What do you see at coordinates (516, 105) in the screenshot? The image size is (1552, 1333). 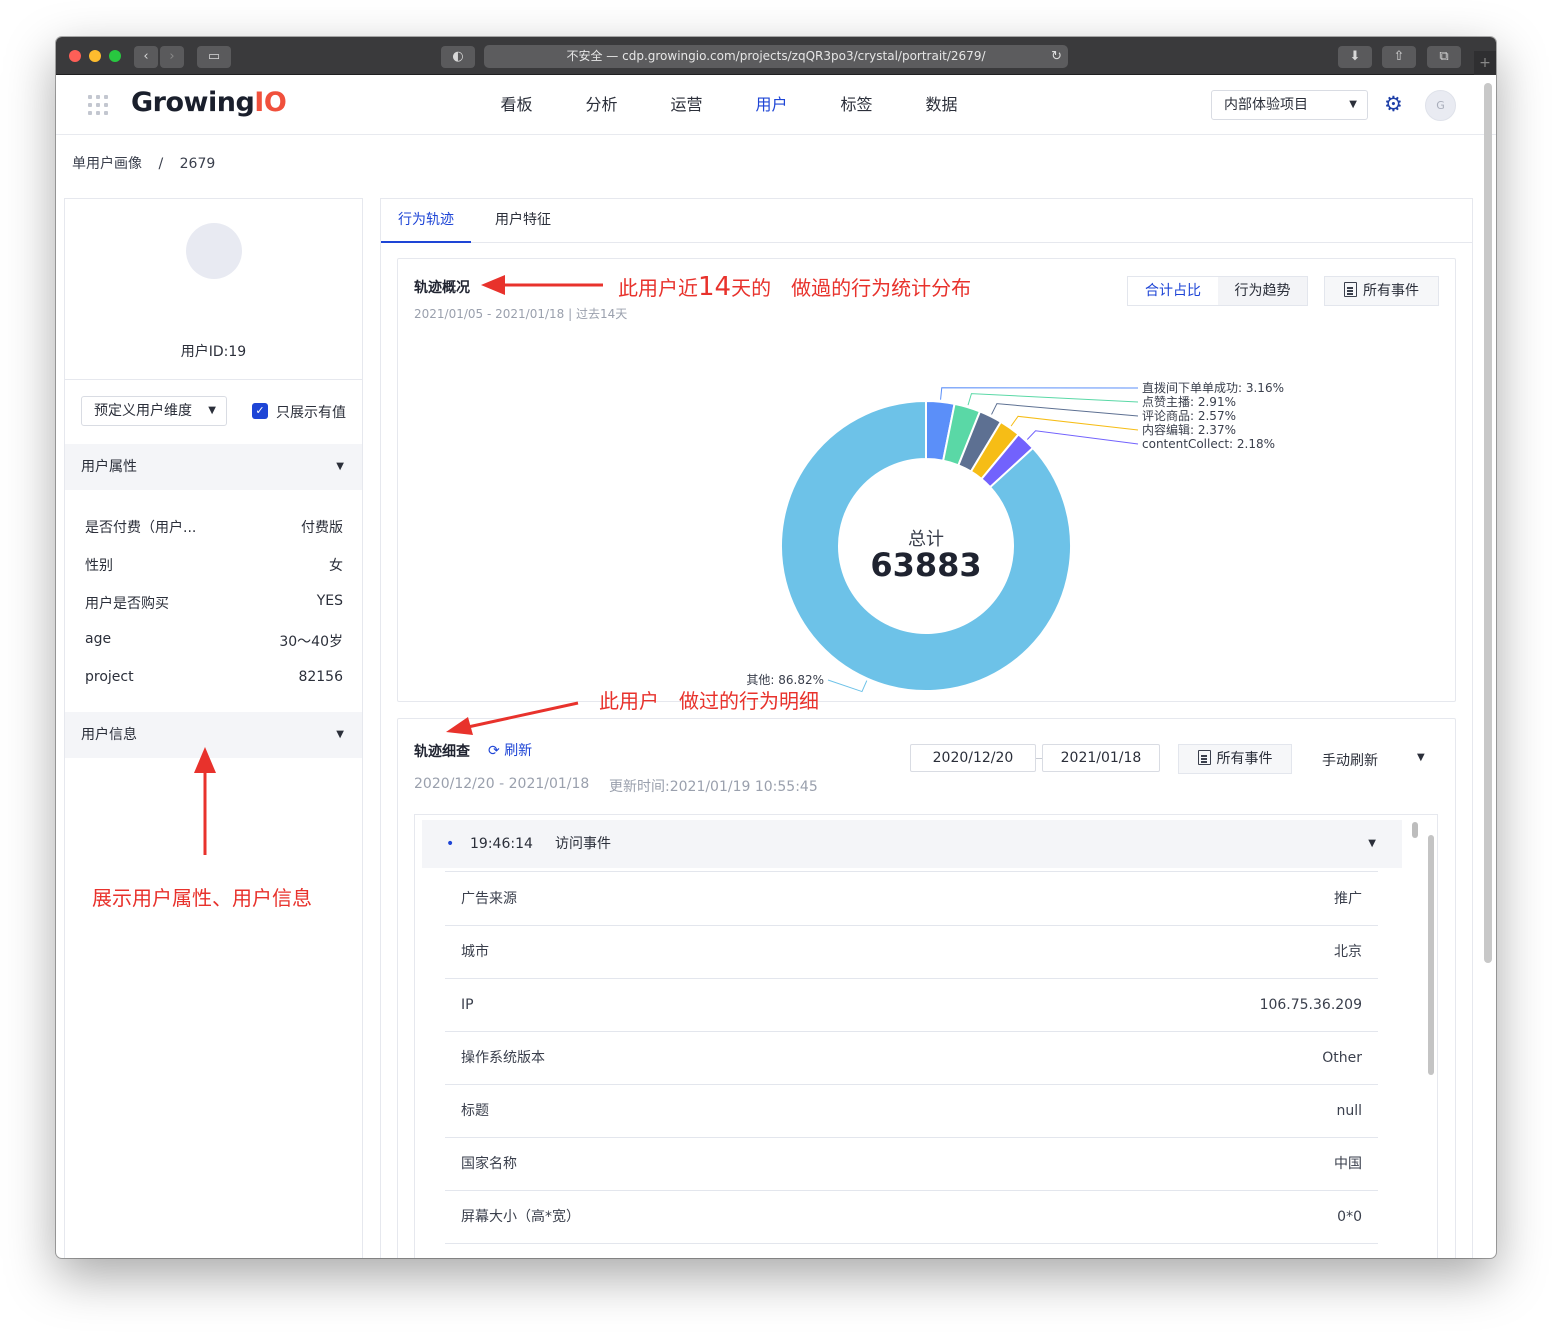 I see `nav-dashboard: 看板` at bounding box center [516, 105].